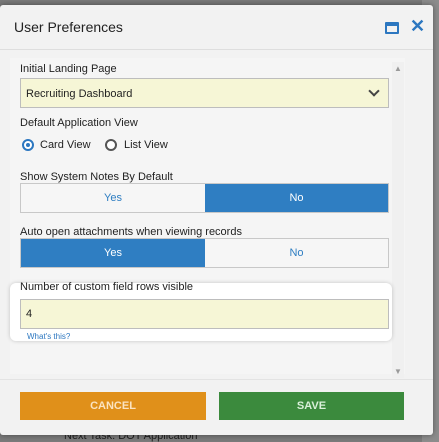 This screenshot has height=442, width=439. Describe the element at coordinates (374, 91) in the screenshot. I see `chevron-down-icon` at that location.